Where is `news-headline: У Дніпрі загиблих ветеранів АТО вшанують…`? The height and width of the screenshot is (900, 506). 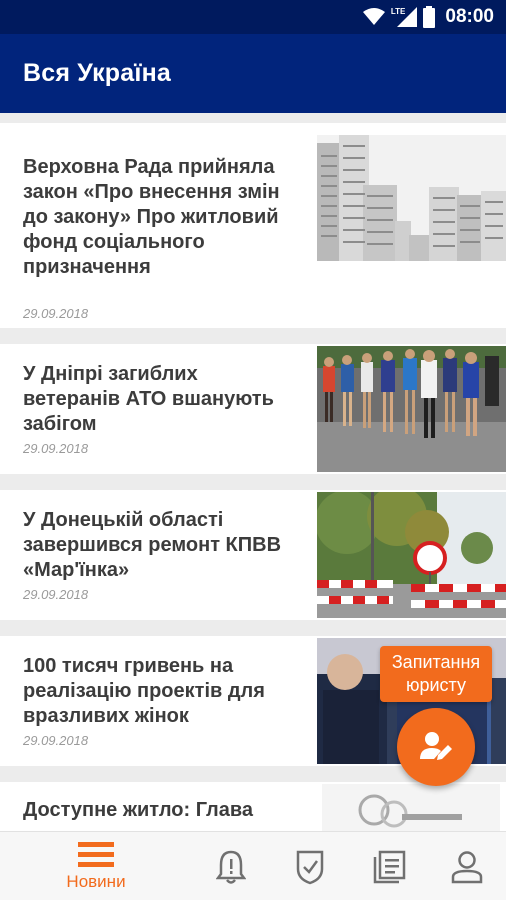 news-headline: У Дніпрі загиблих ветеранів АТО вшанують… is located at coordinates (148, 399).